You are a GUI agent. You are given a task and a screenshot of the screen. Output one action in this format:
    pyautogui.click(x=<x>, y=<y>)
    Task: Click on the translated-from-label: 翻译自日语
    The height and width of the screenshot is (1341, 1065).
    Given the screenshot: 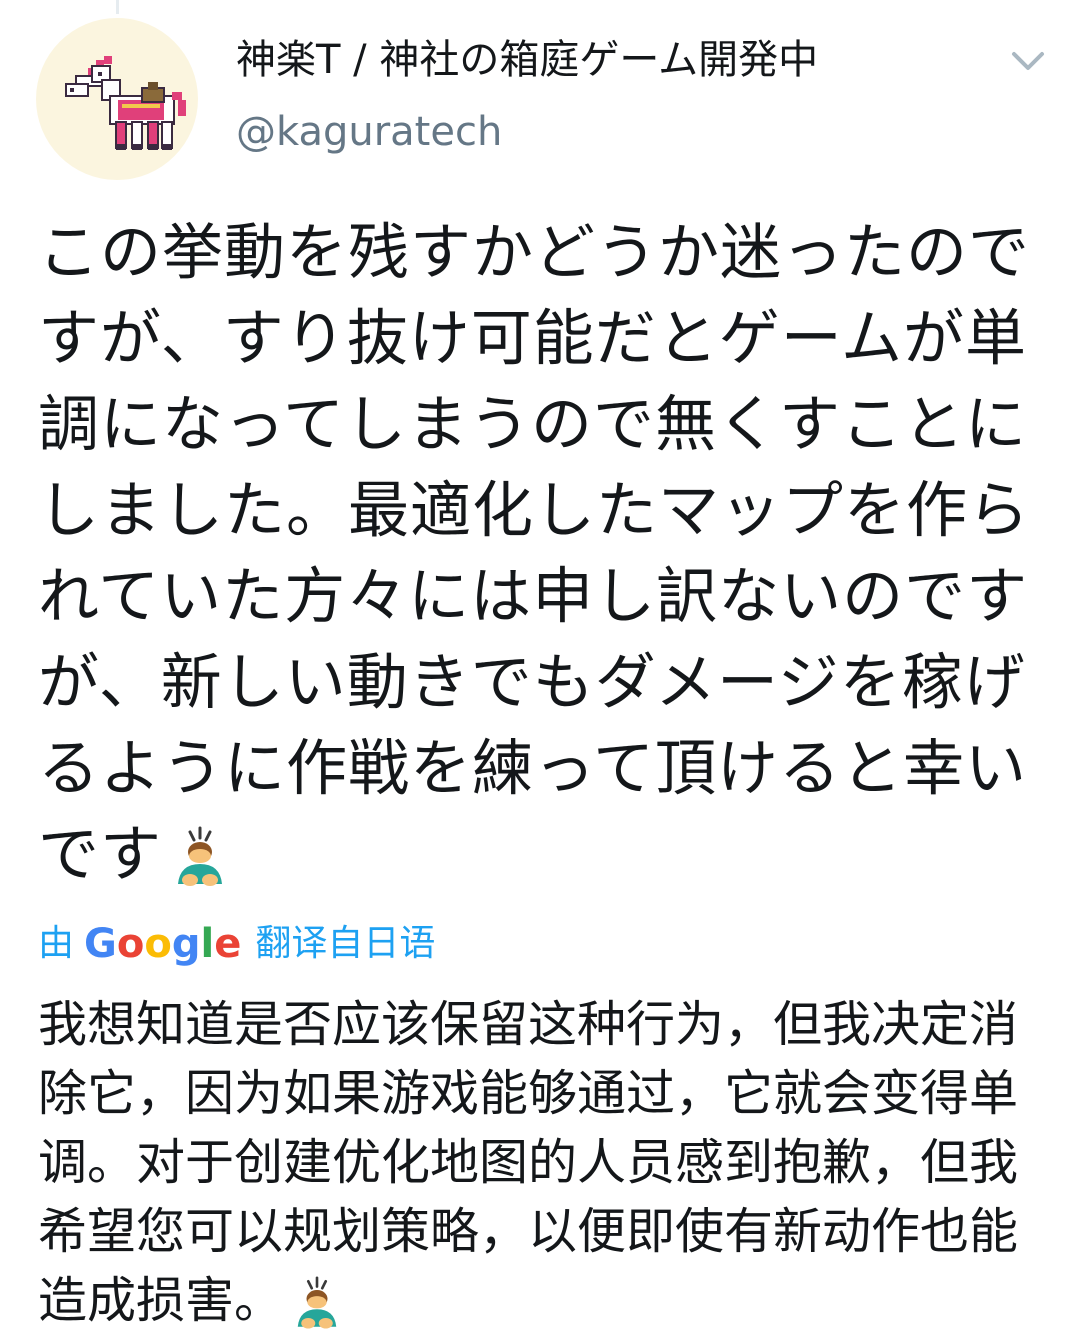 What is the action you would take?
    pyautogui.click(x=345, y=943)
    